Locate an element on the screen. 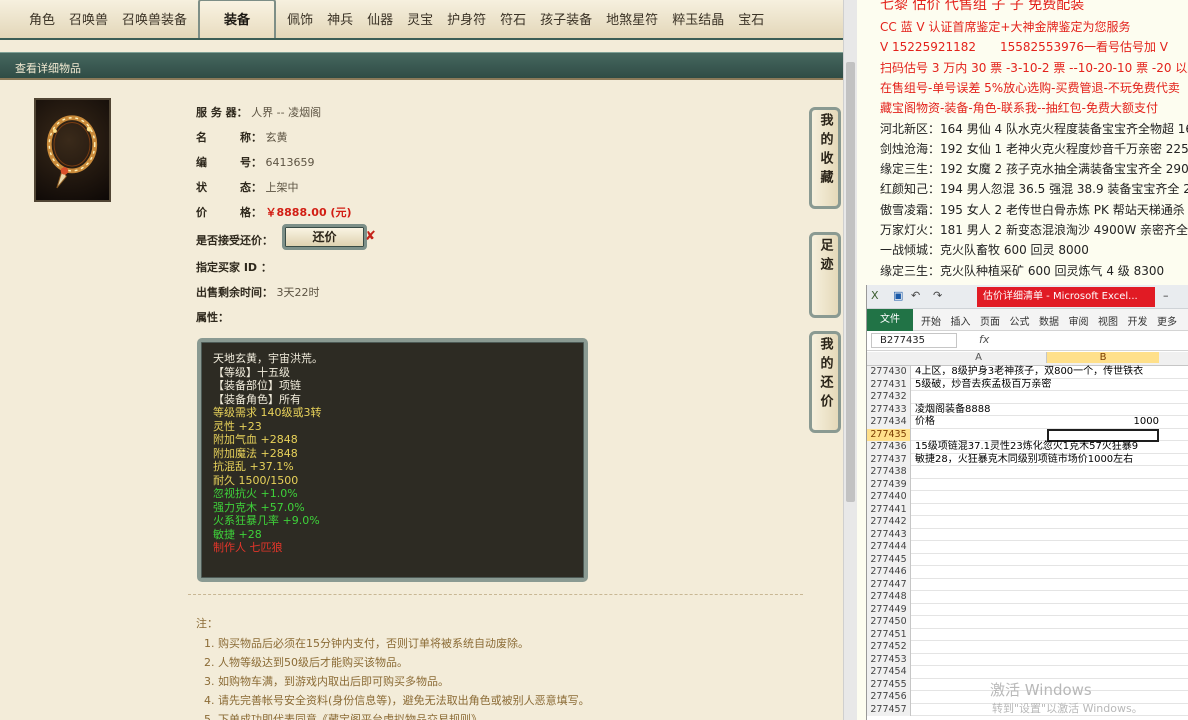 The image size is (1188, 720). tab-12: 粹玉结晶 is located at coordinates (698, 23).